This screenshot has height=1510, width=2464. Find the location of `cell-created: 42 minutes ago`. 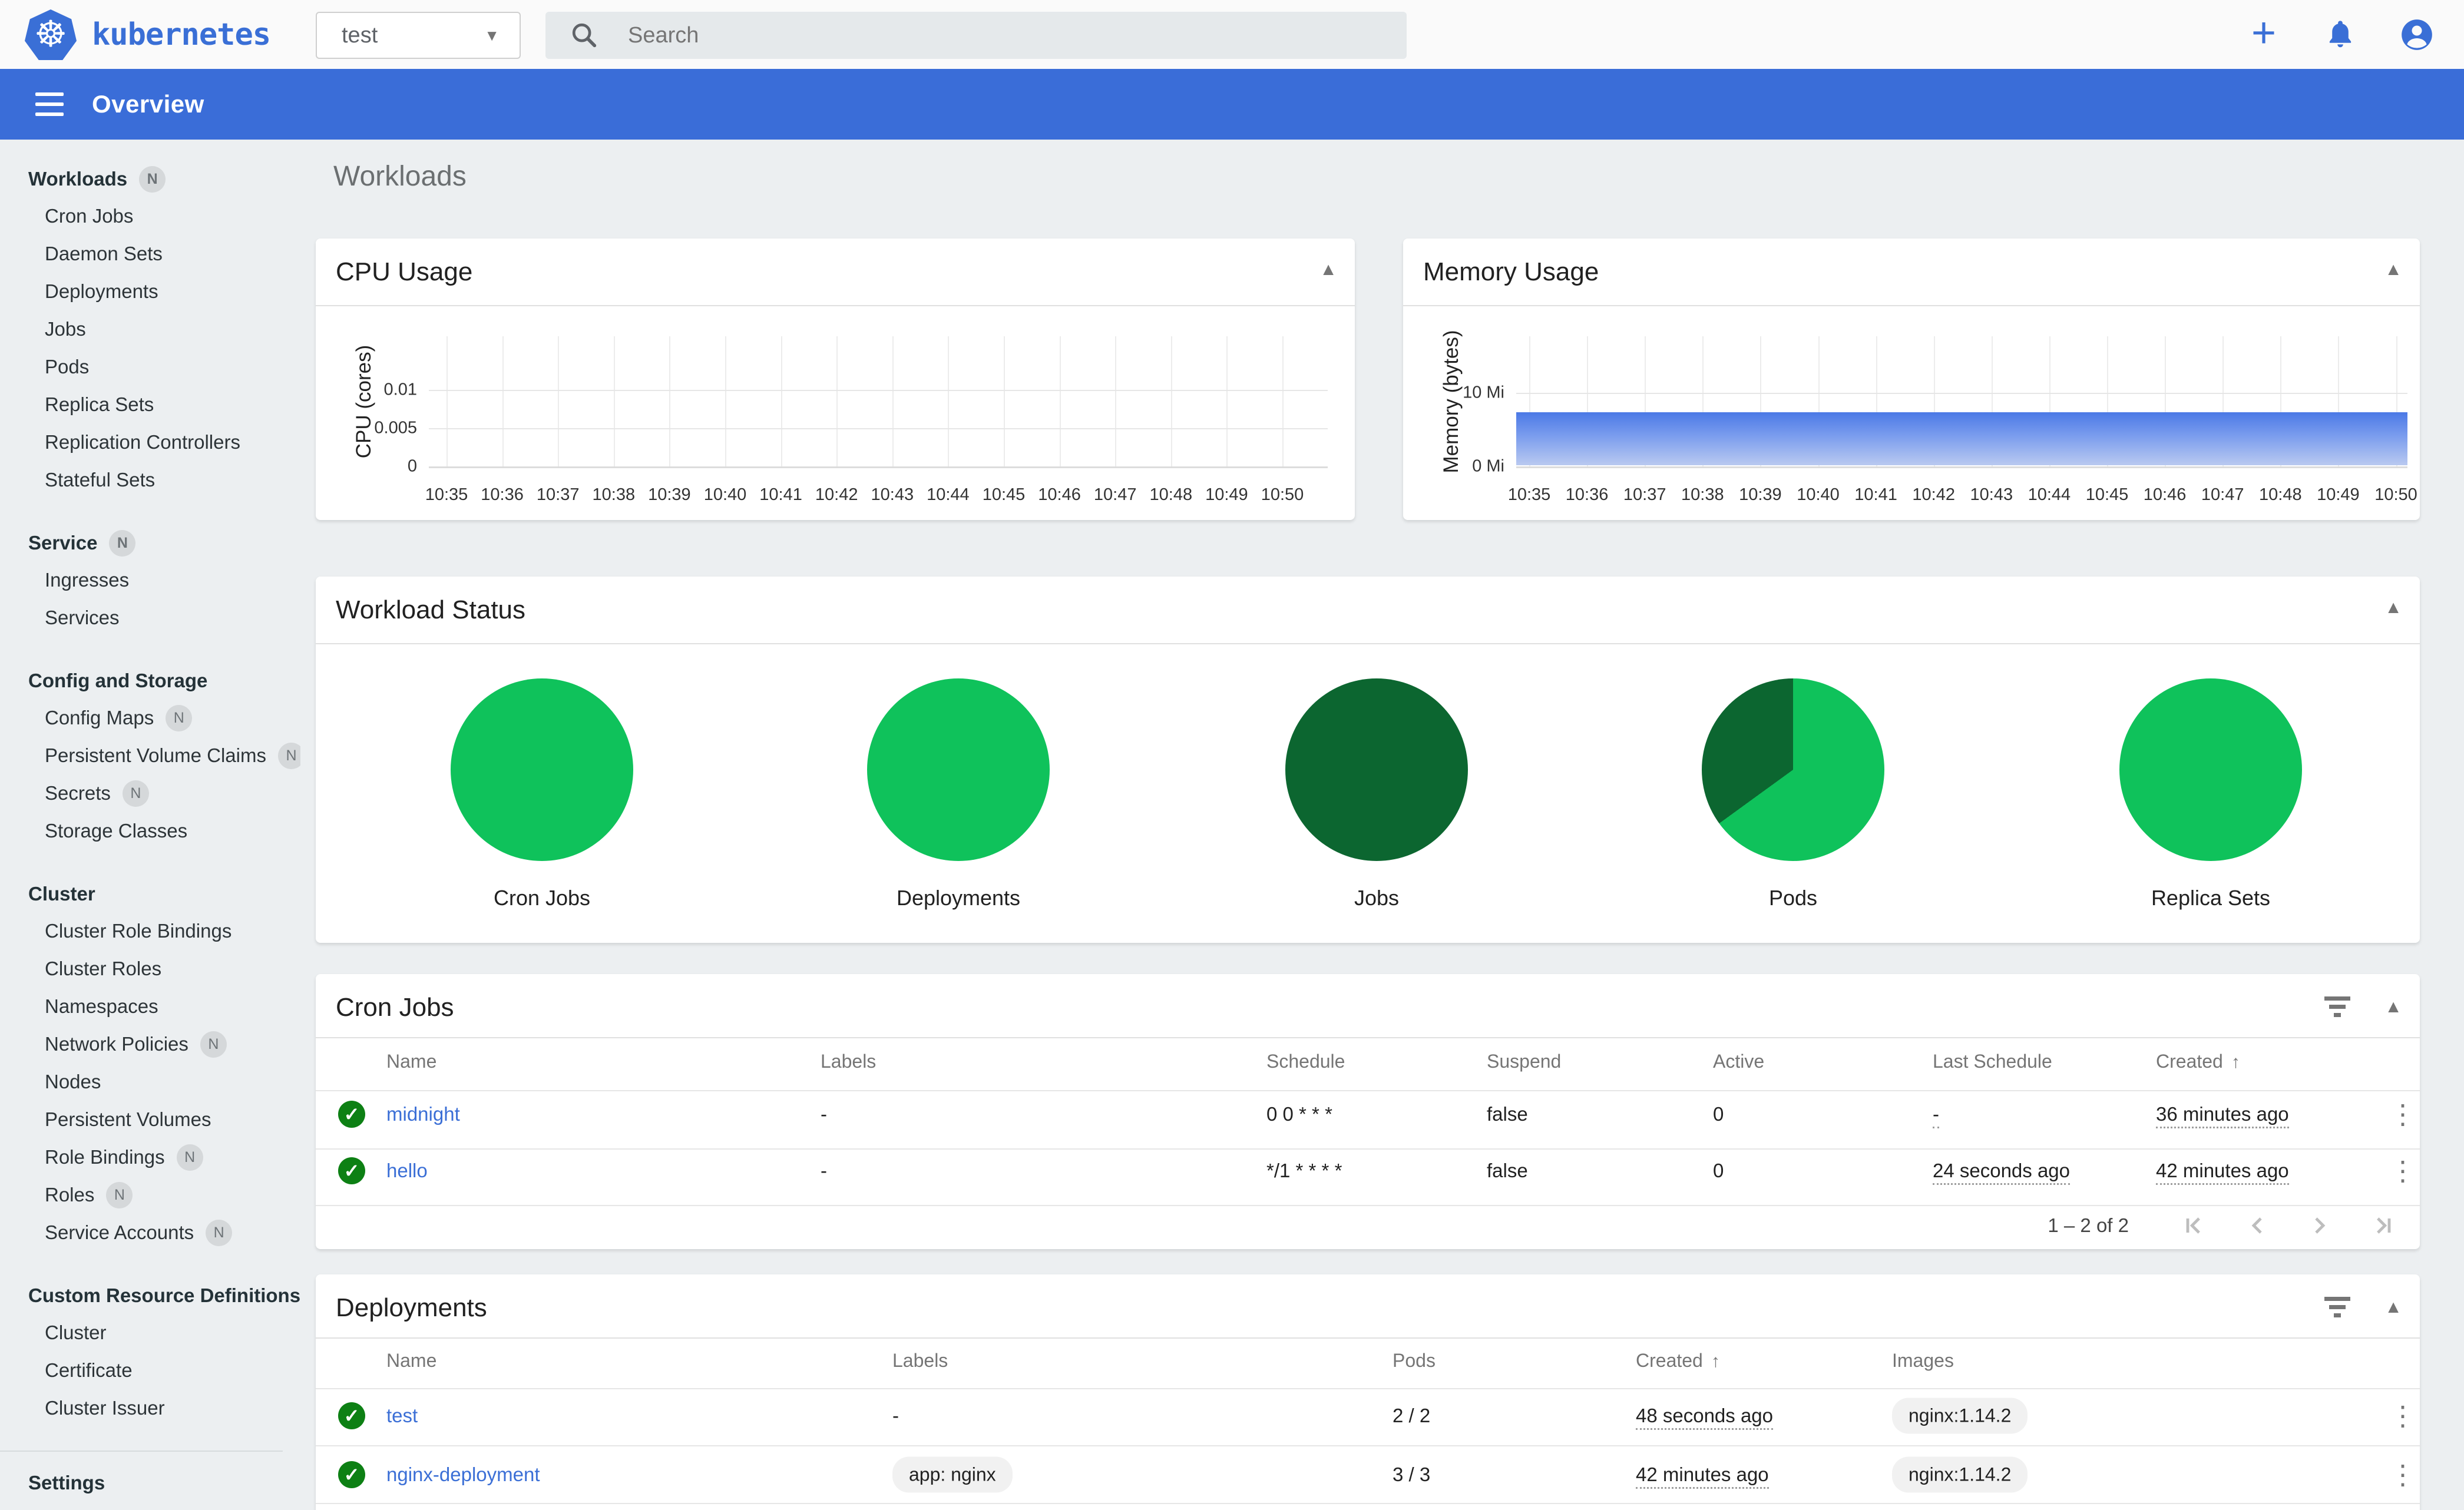

cell-created: 42 minutes ago is located at coordinates (2222, 1173).